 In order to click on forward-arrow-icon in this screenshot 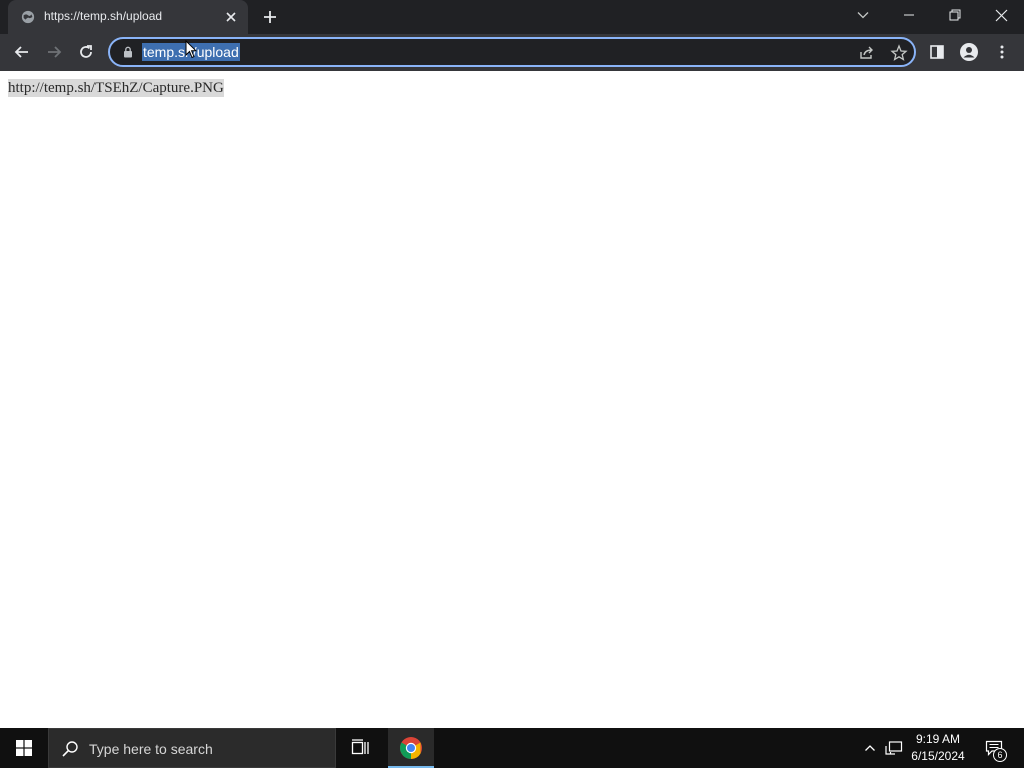, I will do `click(55, 52)`.